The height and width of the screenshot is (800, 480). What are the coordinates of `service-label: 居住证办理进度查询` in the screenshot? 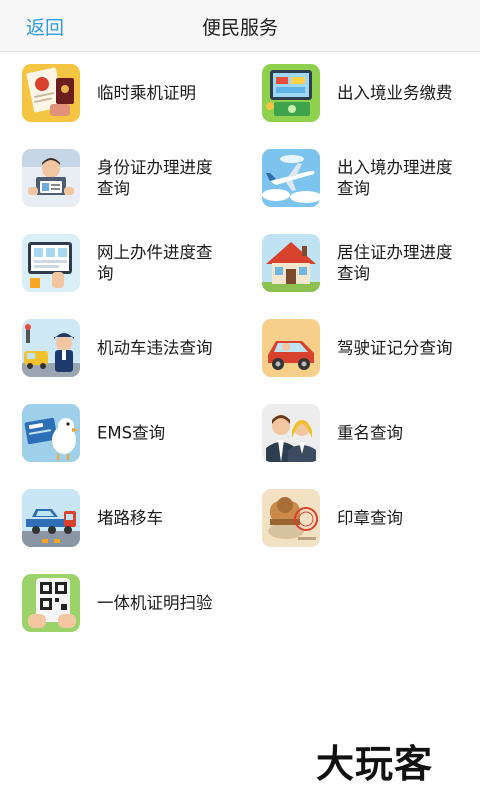 It's located at (395, 263).